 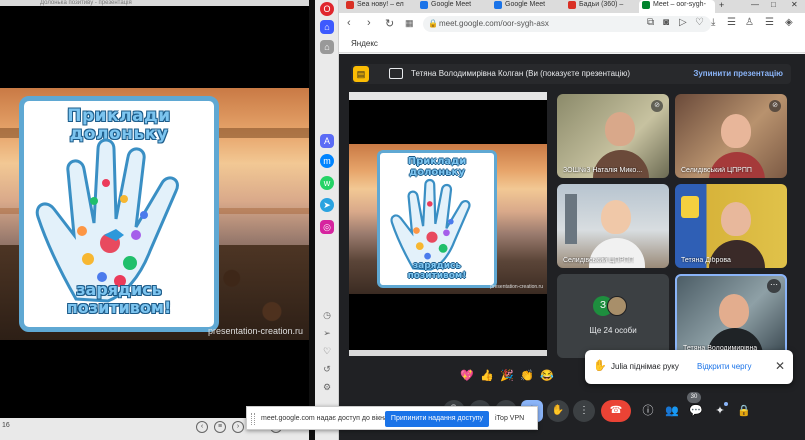 I want to click on lock-icon: 🔒, so click(x=433, y=23).